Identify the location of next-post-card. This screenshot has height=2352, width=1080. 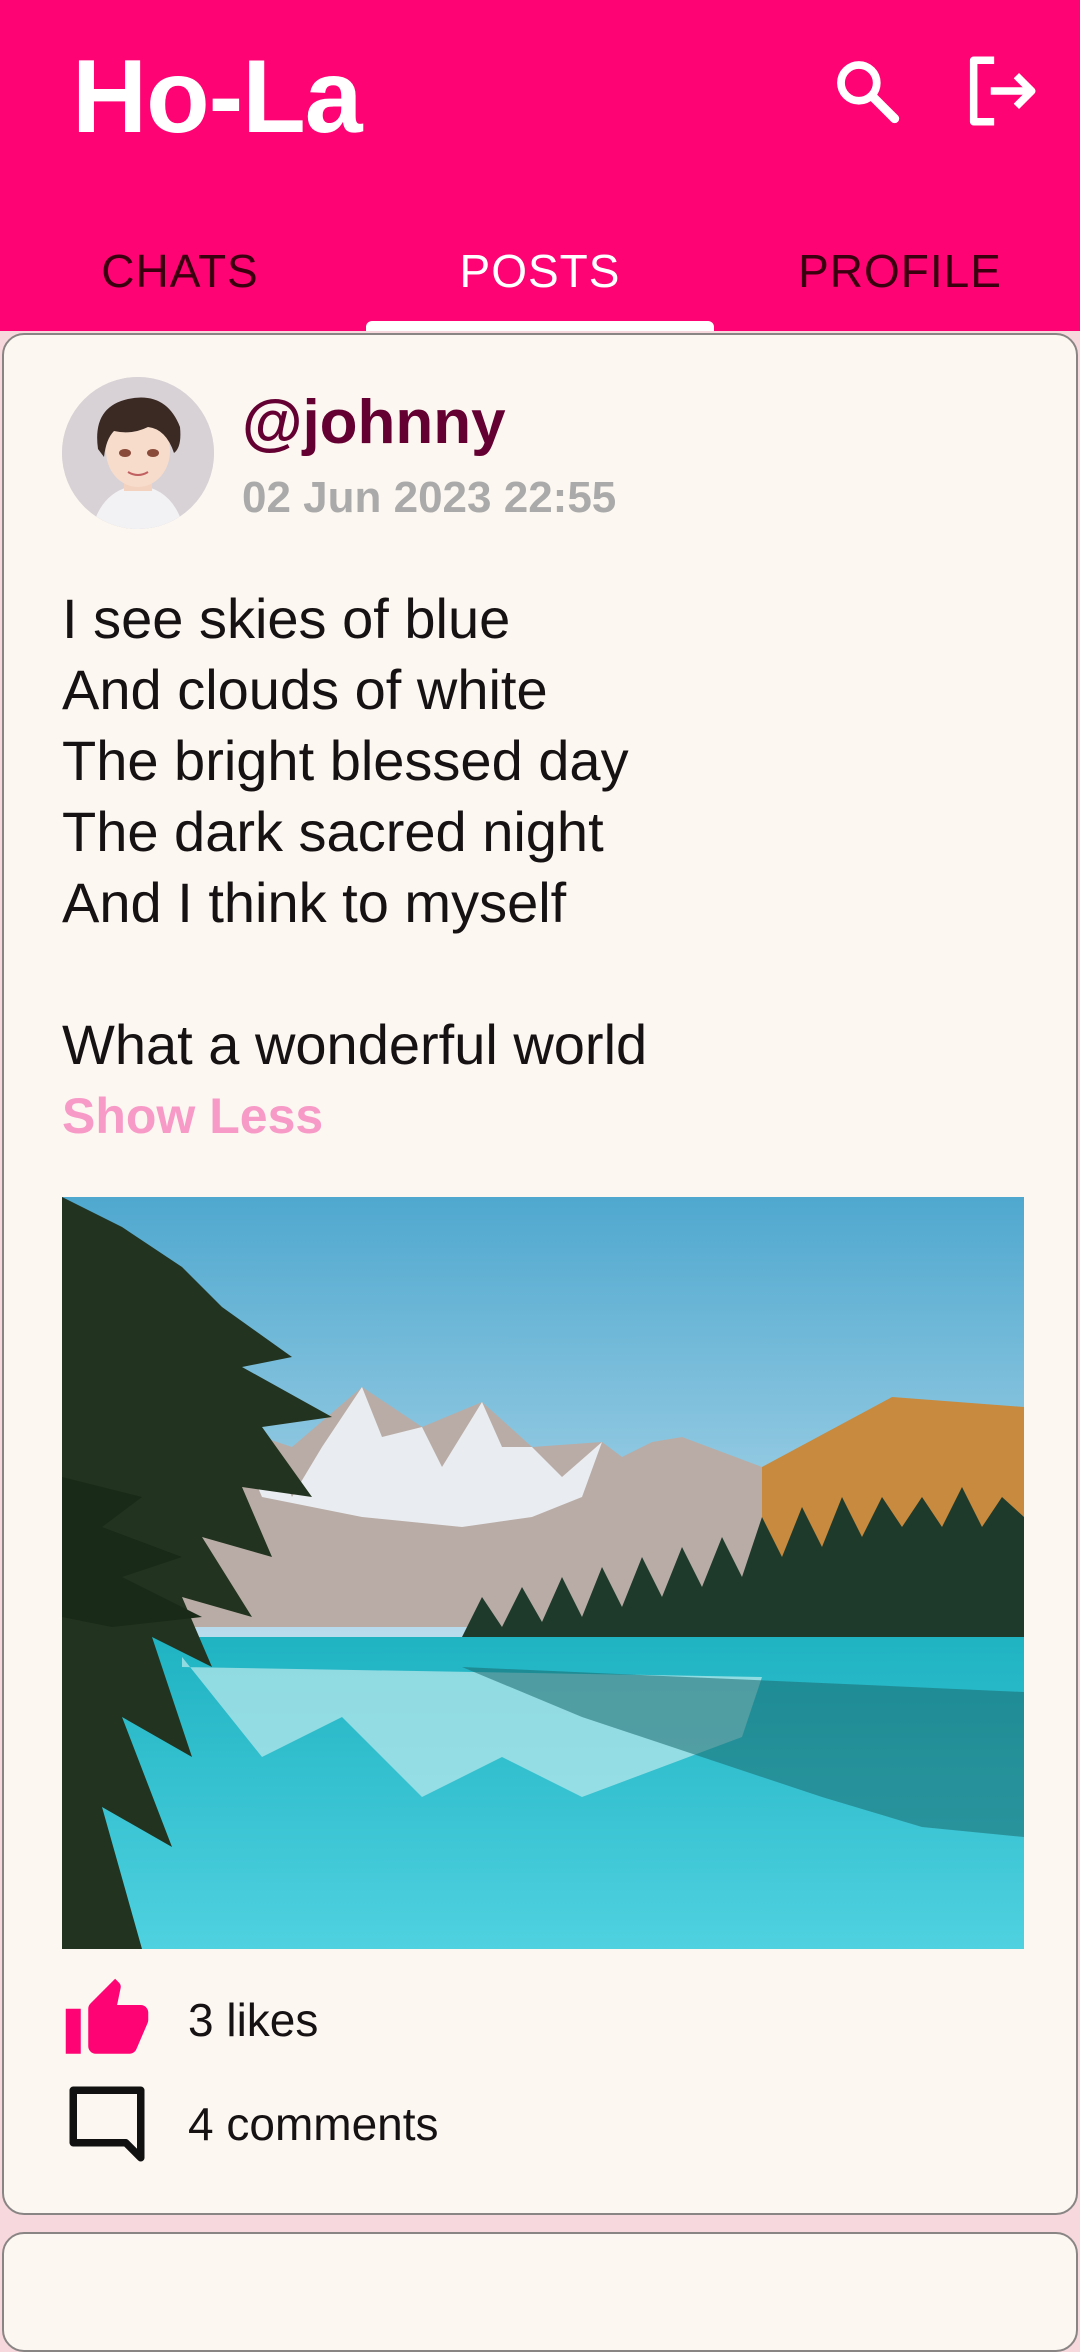
(540, 2292).